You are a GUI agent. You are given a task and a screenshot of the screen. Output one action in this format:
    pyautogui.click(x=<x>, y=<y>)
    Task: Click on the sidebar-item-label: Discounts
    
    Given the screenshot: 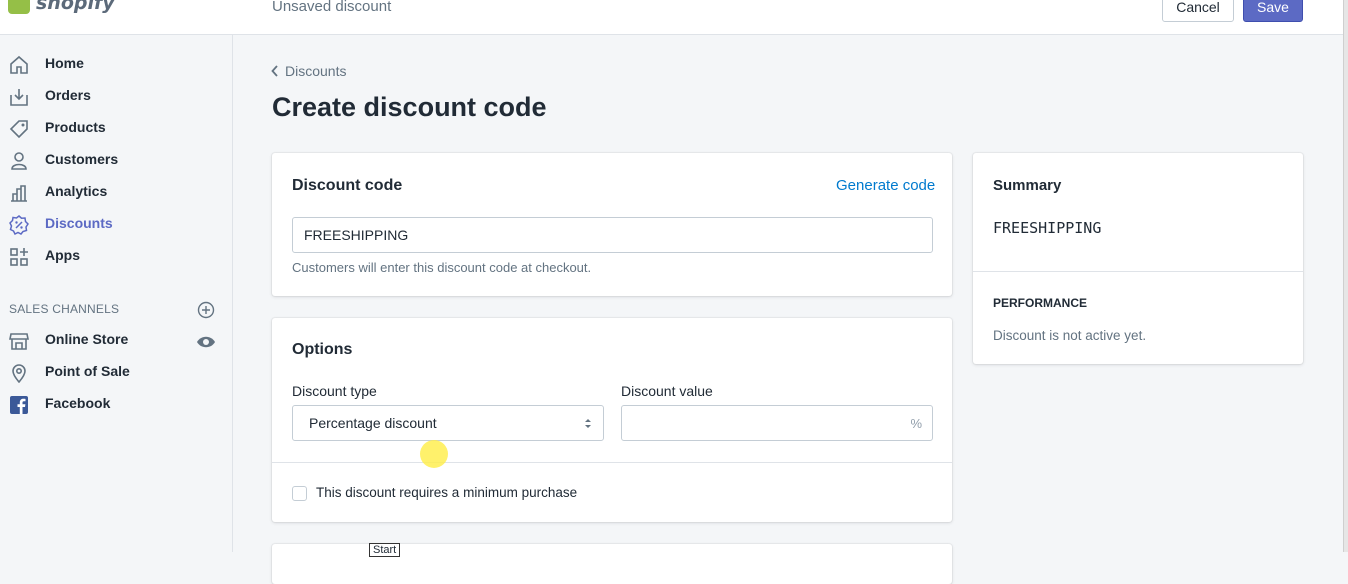 What is the action you would take?
    pyautogui.click(x=79, y=223)
    